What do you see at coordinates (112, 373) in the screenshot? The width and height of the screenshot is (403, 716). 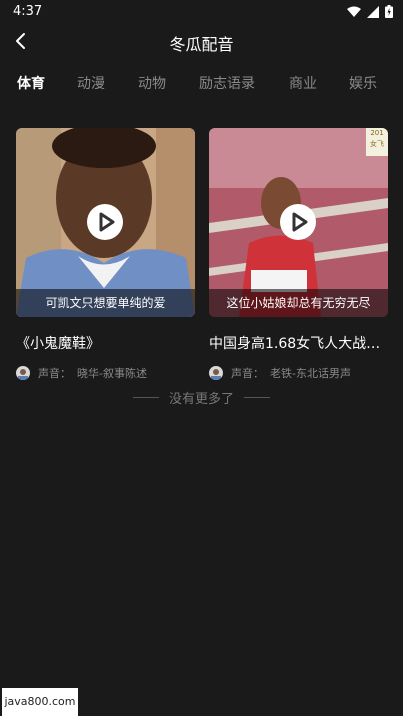 I see `voice-name: 晓华-叙事陈述` at bounding box center [112, 373].